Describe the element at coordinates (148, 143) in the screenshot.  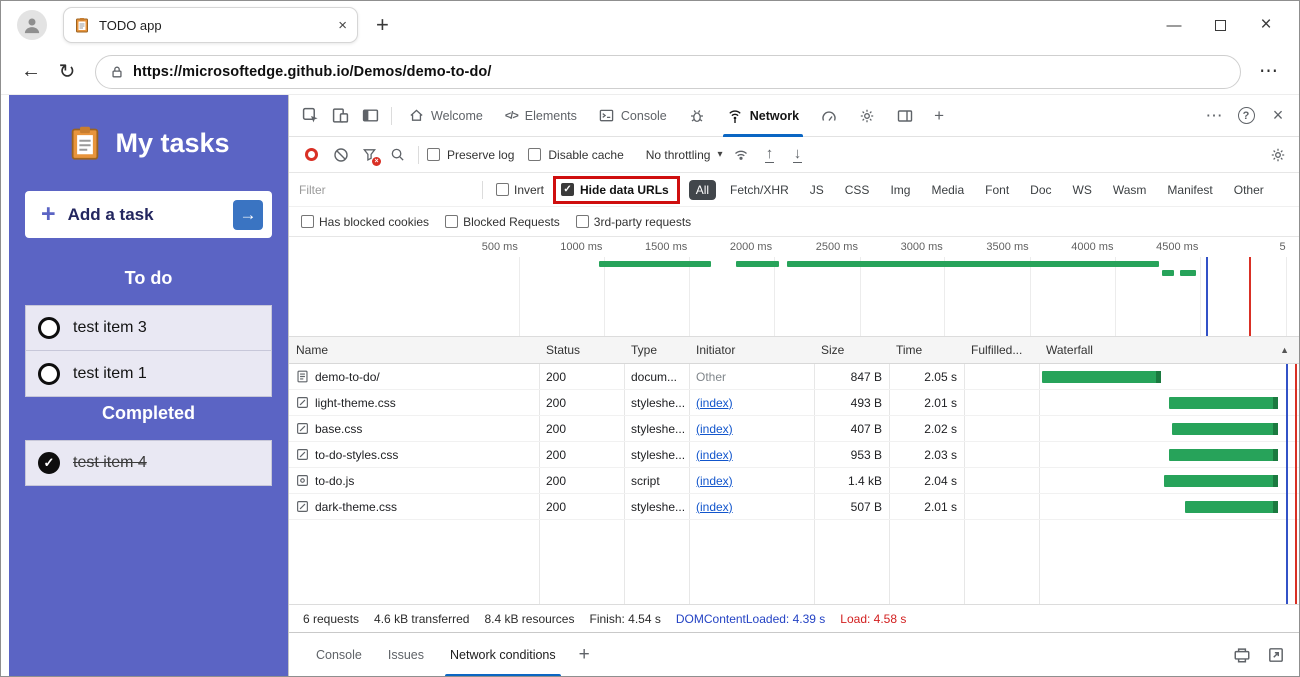
I see `todo-app-header: My tasks` at that location.